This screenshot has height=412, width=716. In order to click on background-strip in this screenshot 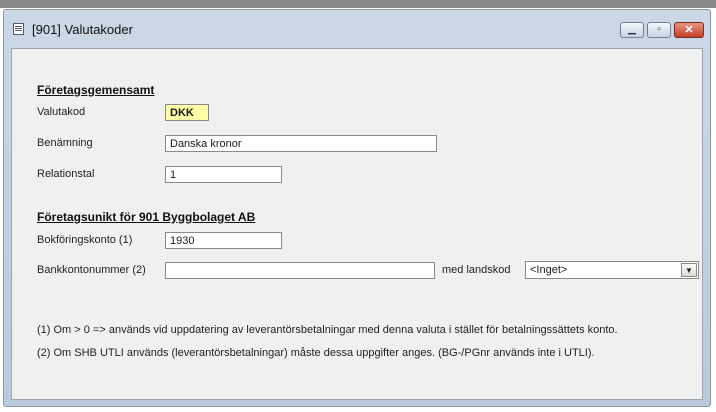, I will do `click(358, 4)`.